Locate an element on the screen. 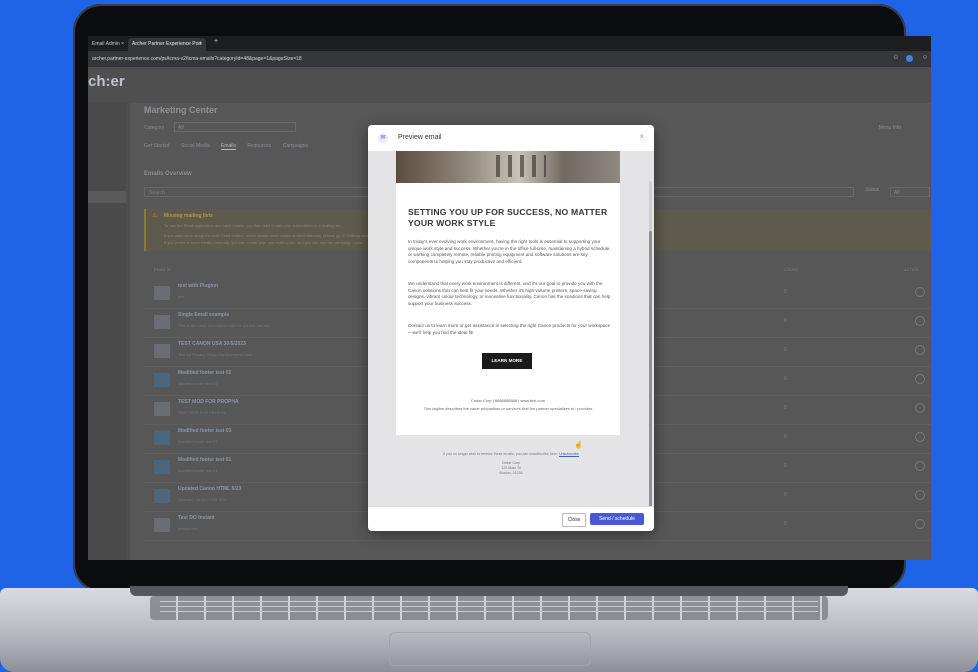 This screenshot has width=978, height=672. new-tab-icon: + is located at coordinates (216, 41).